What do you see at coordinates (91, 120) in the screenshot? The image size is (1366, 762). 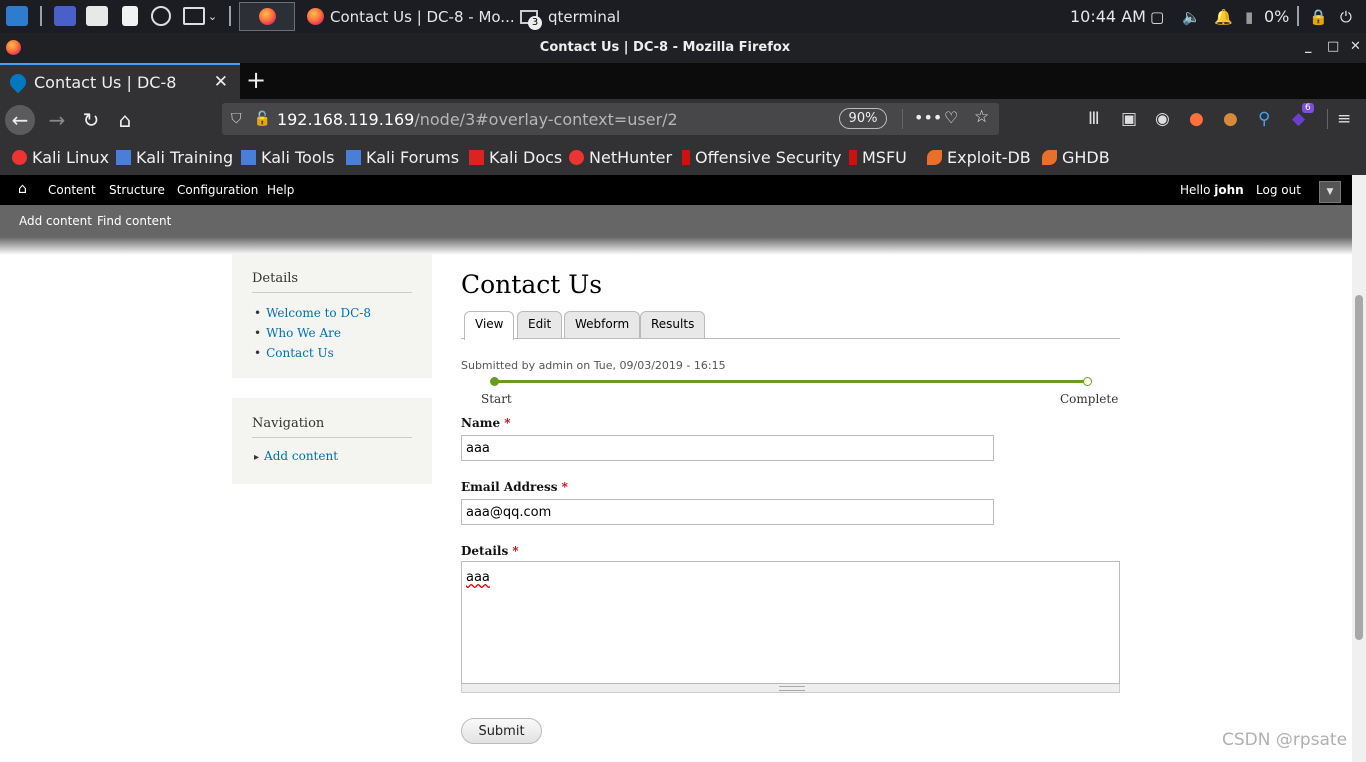 I see `reload-icon: ↻` at bounding box center [91, 120].